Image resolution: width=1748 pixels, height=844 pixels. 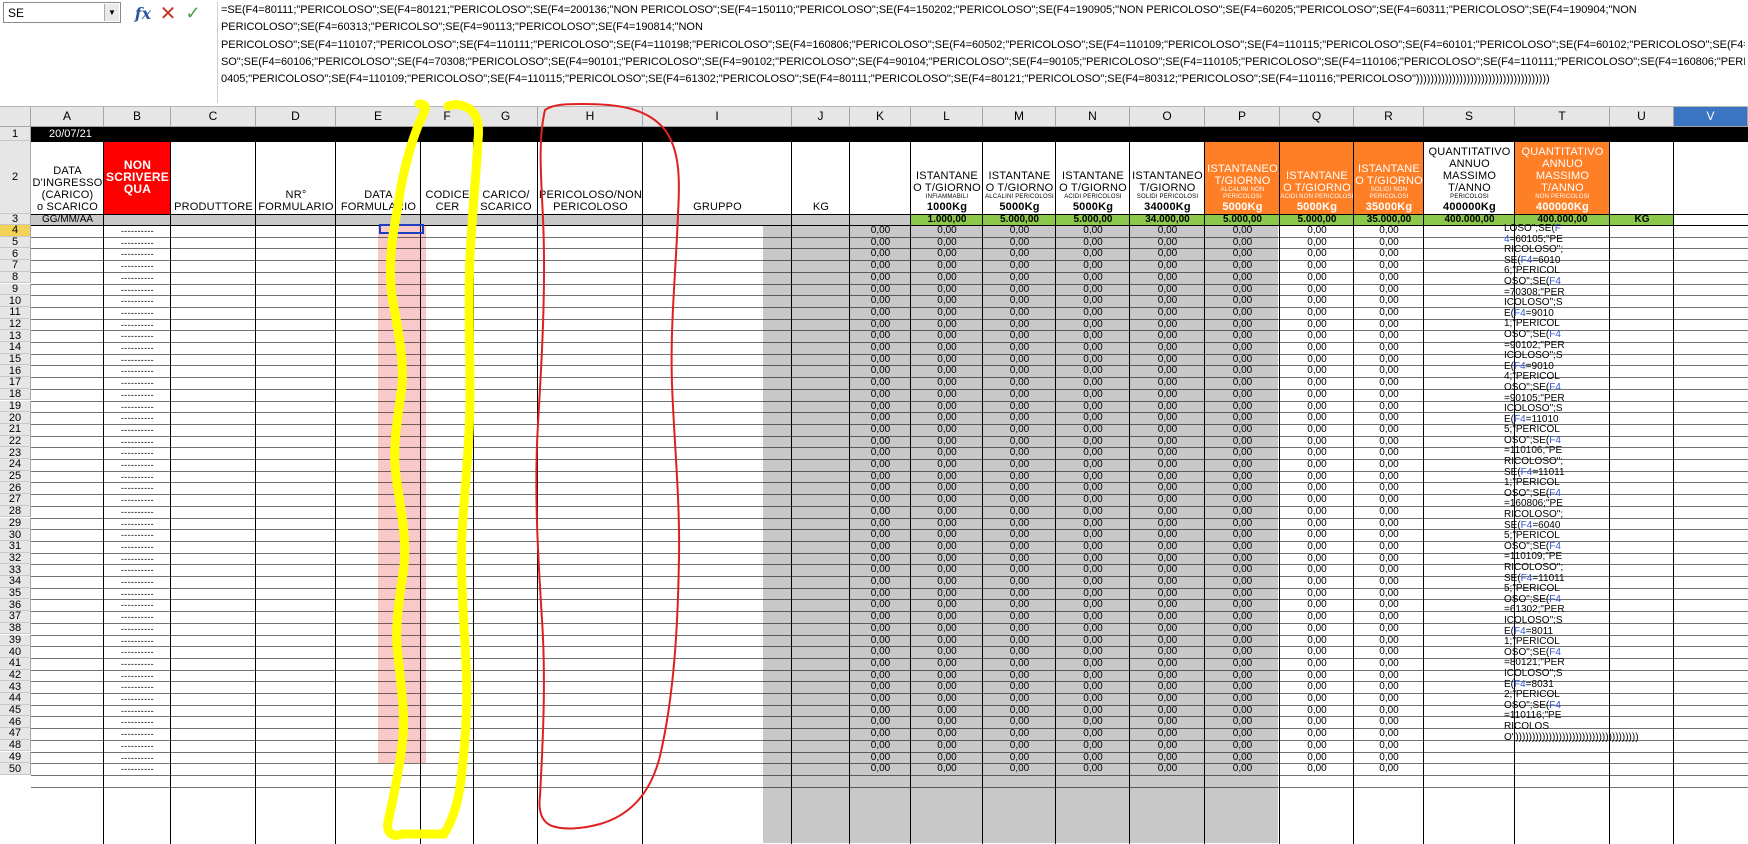 What do you see at coordinates (137, 266) in the screenshot?
I see `cell-b7: ----------` at bounding box center [137, 266].